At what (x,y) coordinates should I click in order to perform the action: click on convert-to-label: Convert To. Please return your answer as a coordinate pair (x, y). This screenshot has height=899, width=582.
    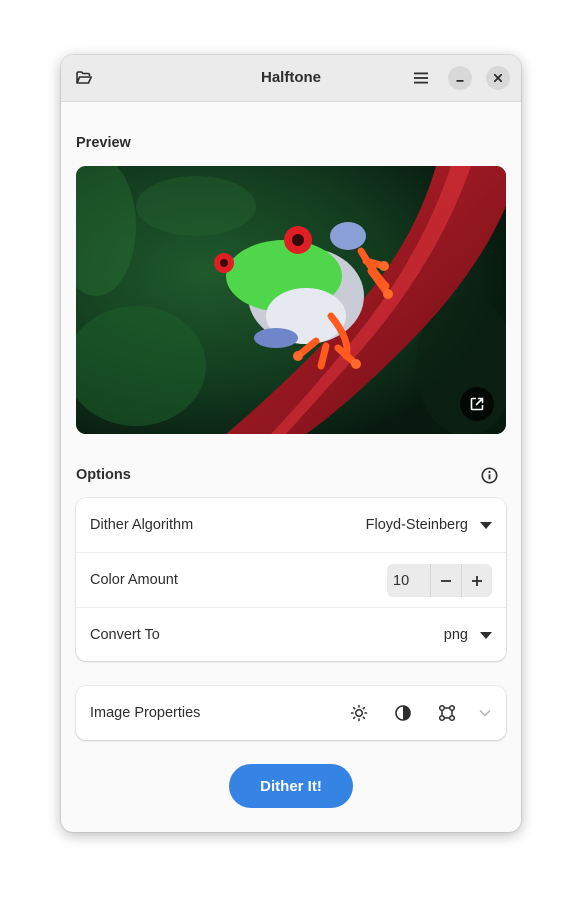
    Looking at the image, I should click on (125, 635).